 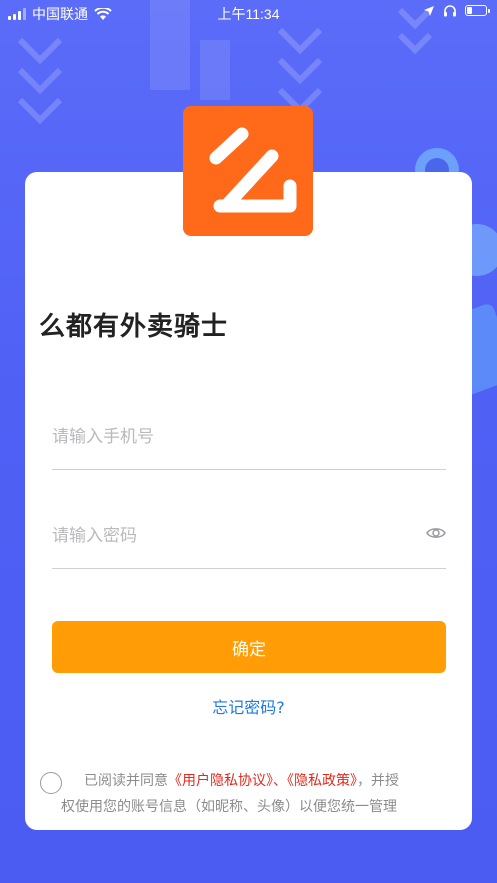 I want to click on location-icon, so click(x=429, y=10).